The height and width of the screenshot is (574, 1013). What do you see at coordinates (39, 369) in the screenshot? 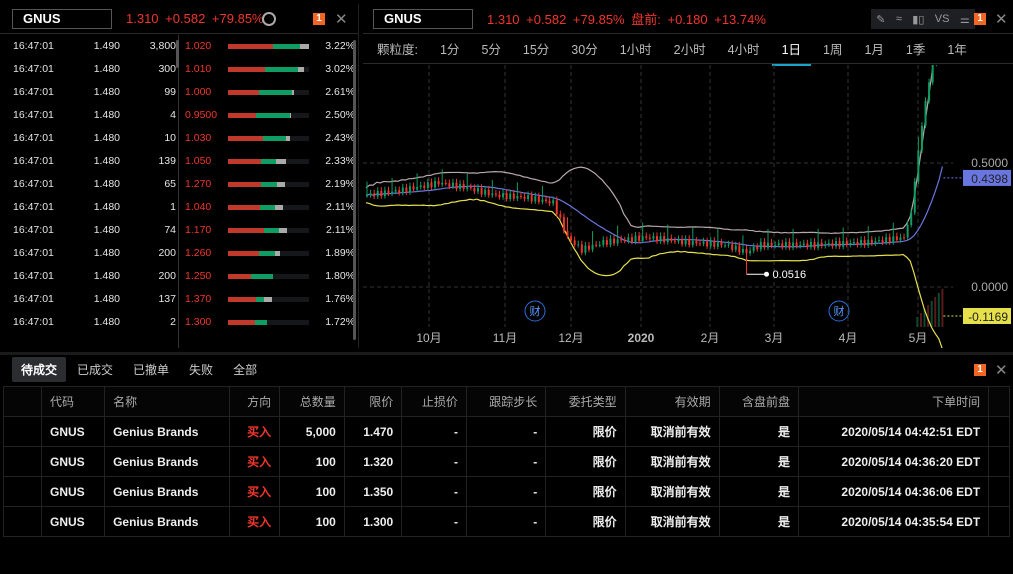
I see `order-tab: 待成交` at bounding box center [39, 369].